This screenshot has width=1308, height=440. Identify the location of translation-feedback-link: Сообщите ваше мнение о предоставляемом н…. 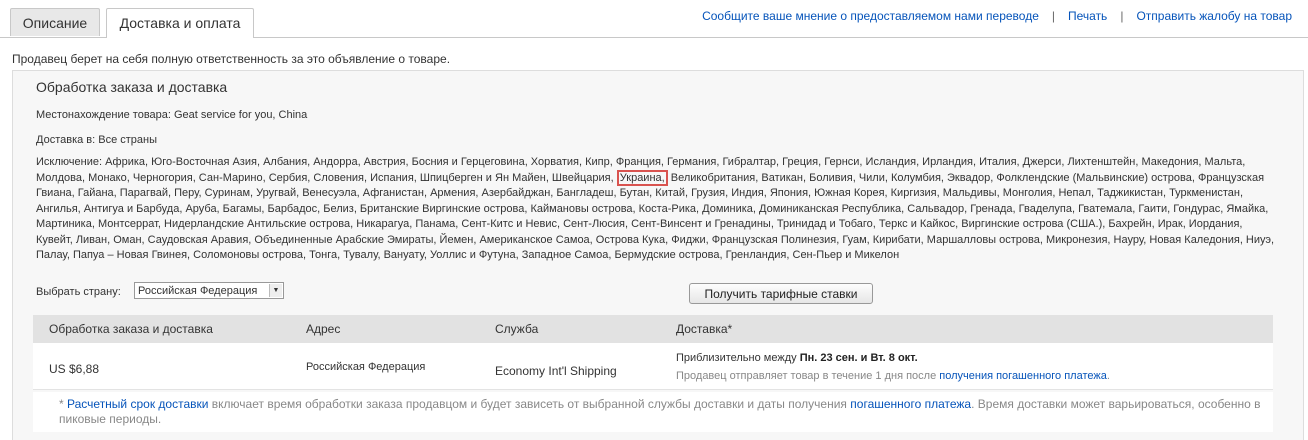
(870, 16).